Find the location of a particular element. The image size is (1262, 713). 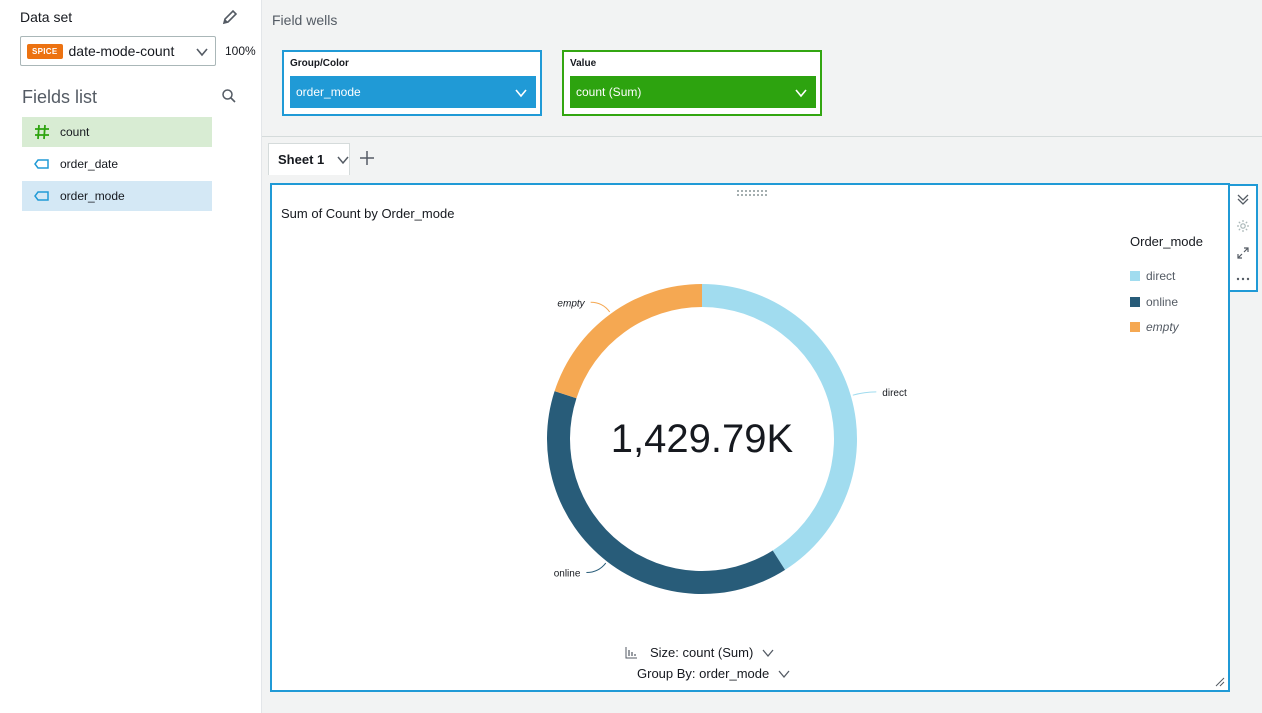

donut-center-total: 1,429.79K is located at coordinates (702, 439).